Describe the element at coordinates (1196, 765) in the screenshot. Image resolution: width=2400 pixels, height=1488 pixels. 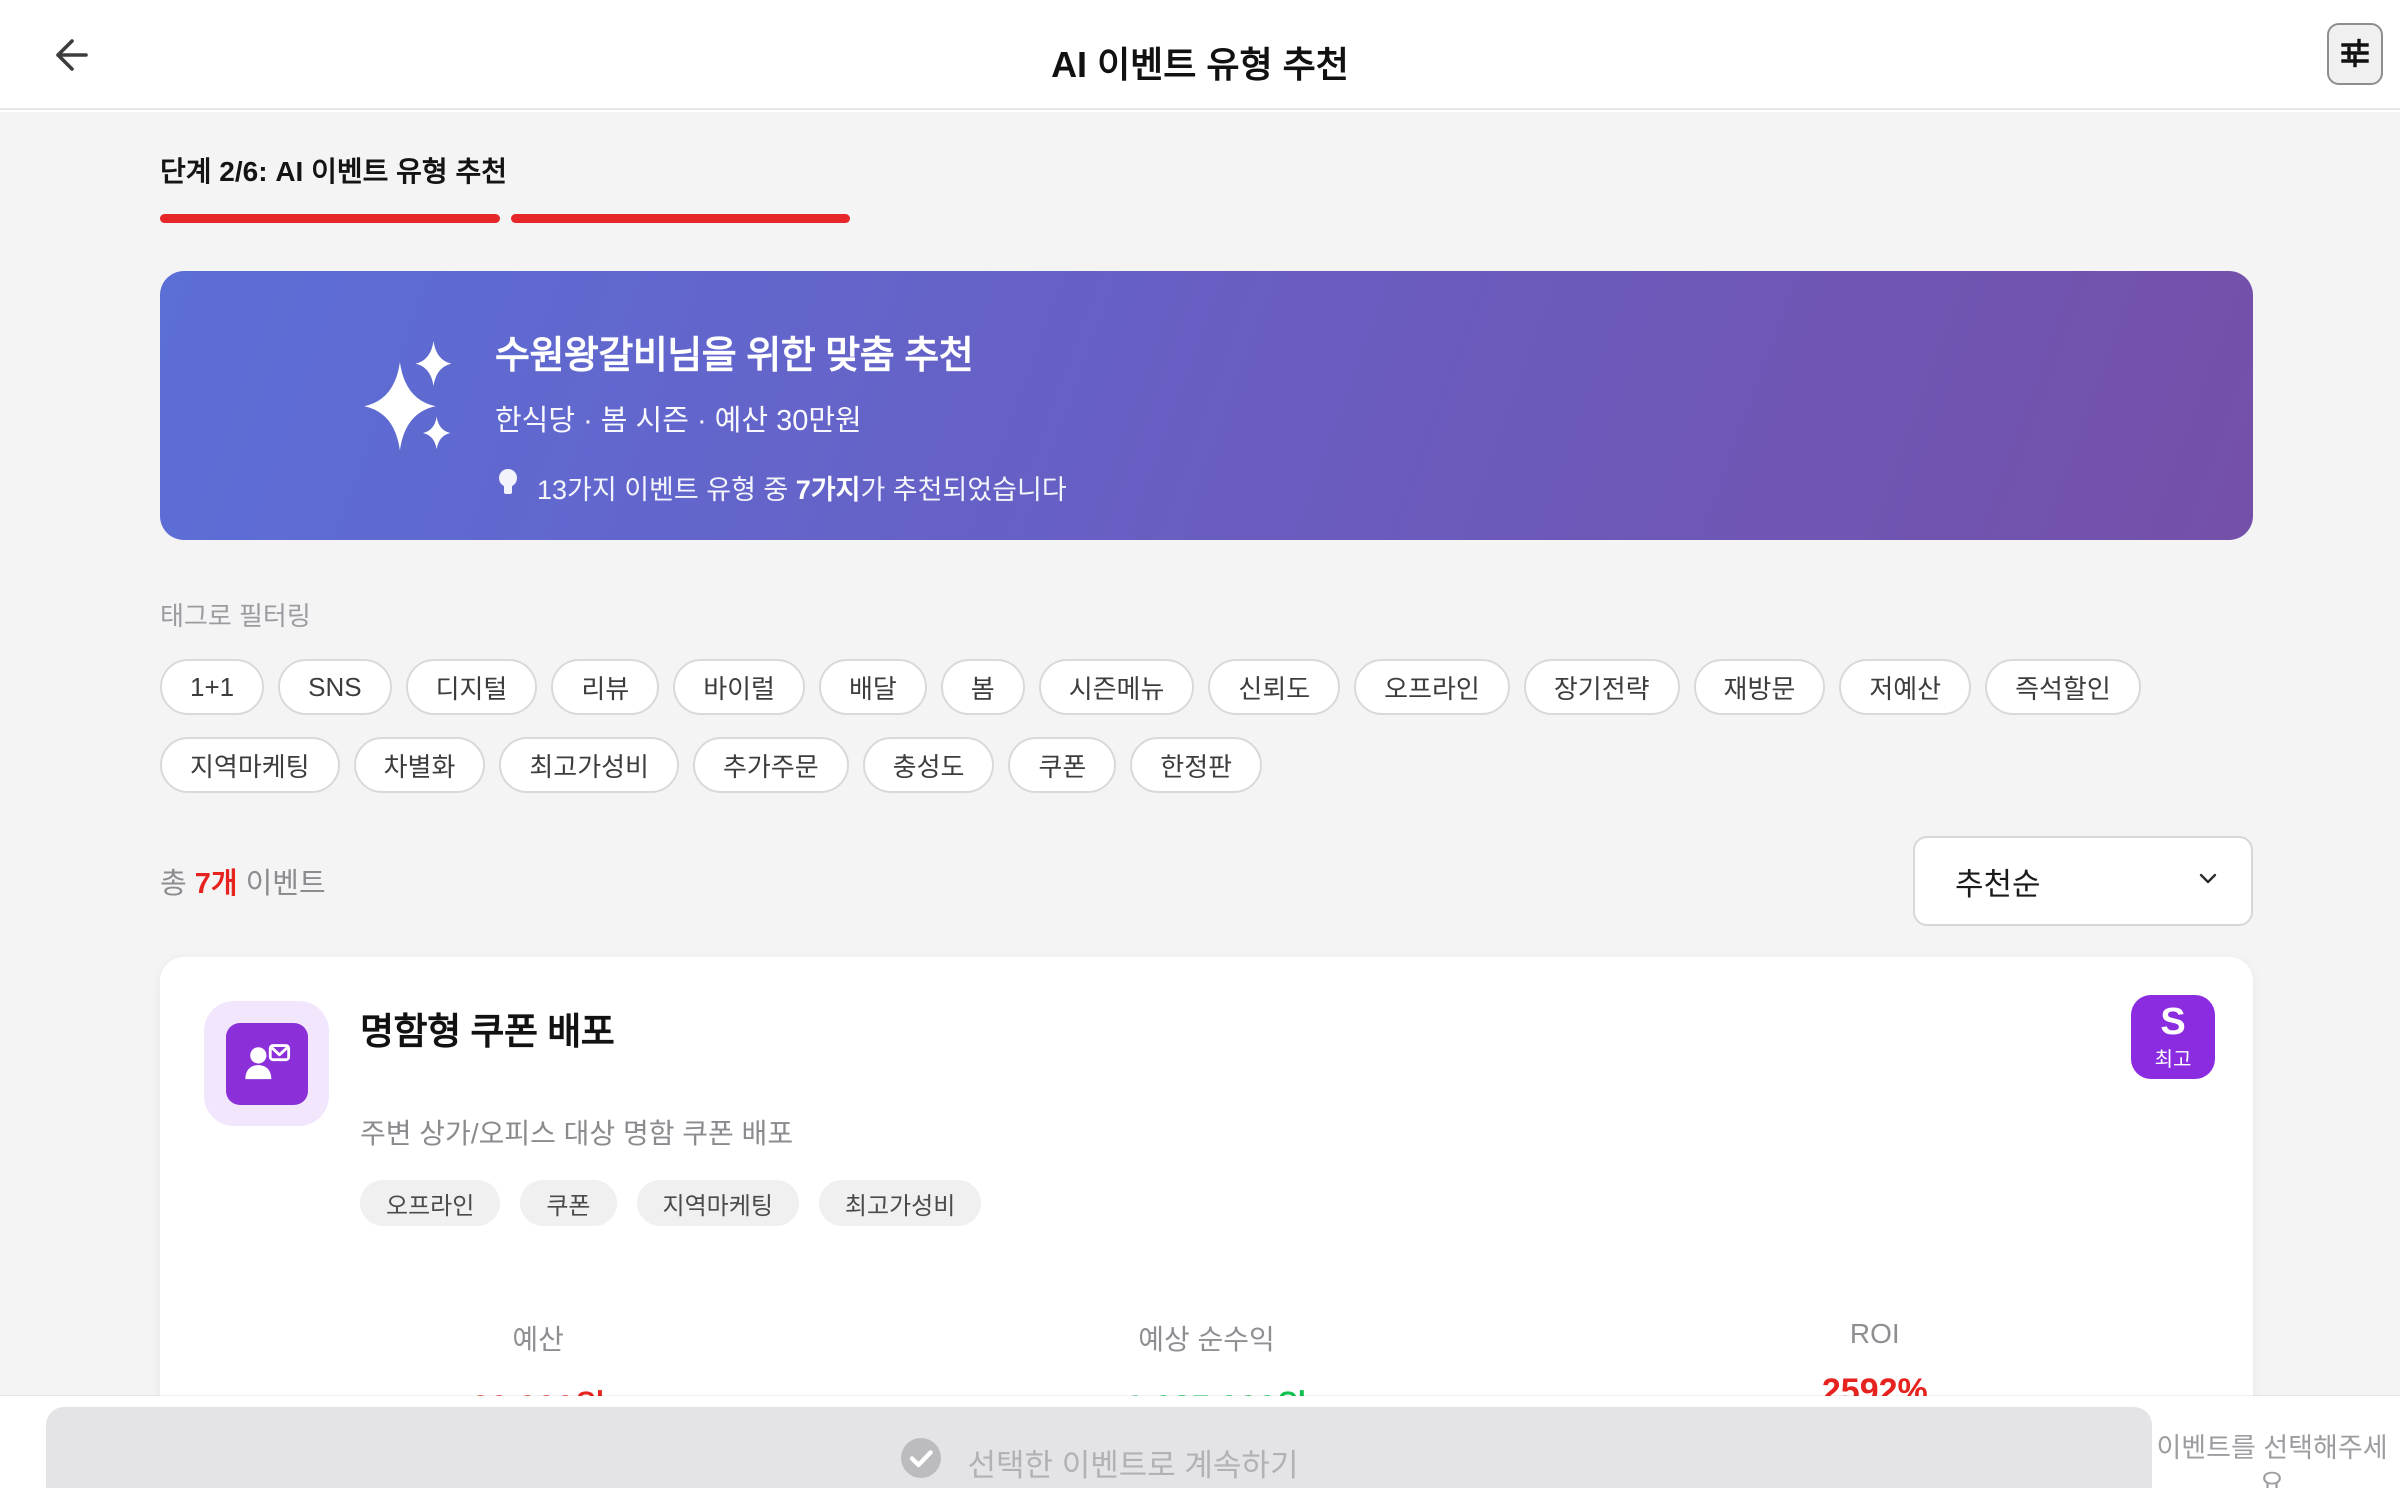
I see `filter-tag-chip: 한정판` at that location.